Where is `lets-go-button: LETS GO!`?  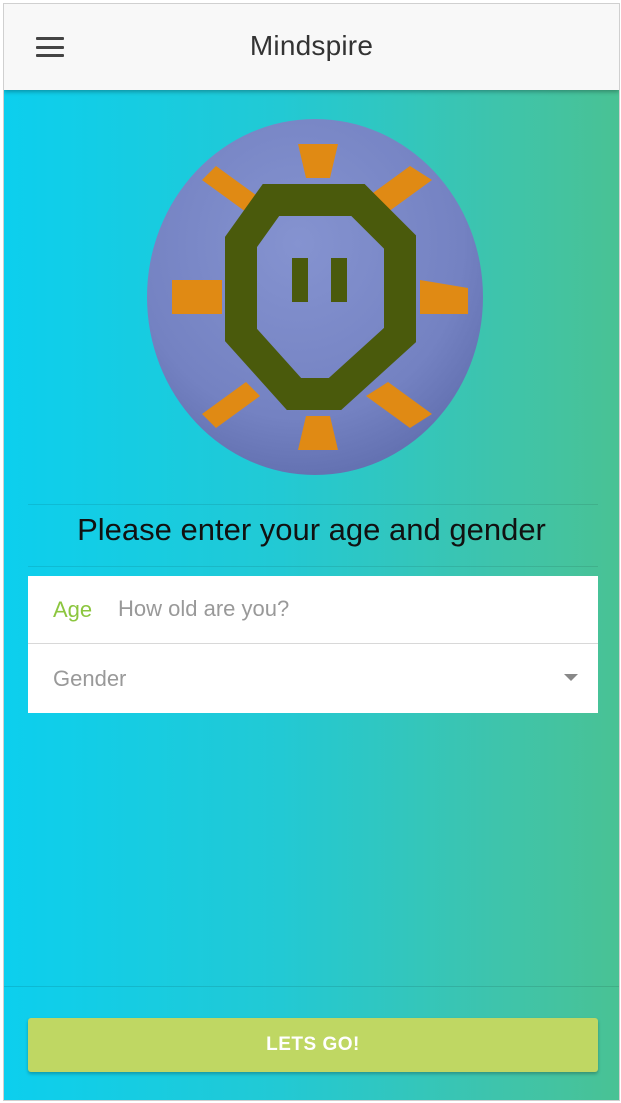
lets-go-button: LETS GO! is located at coordinates (313, 1045).